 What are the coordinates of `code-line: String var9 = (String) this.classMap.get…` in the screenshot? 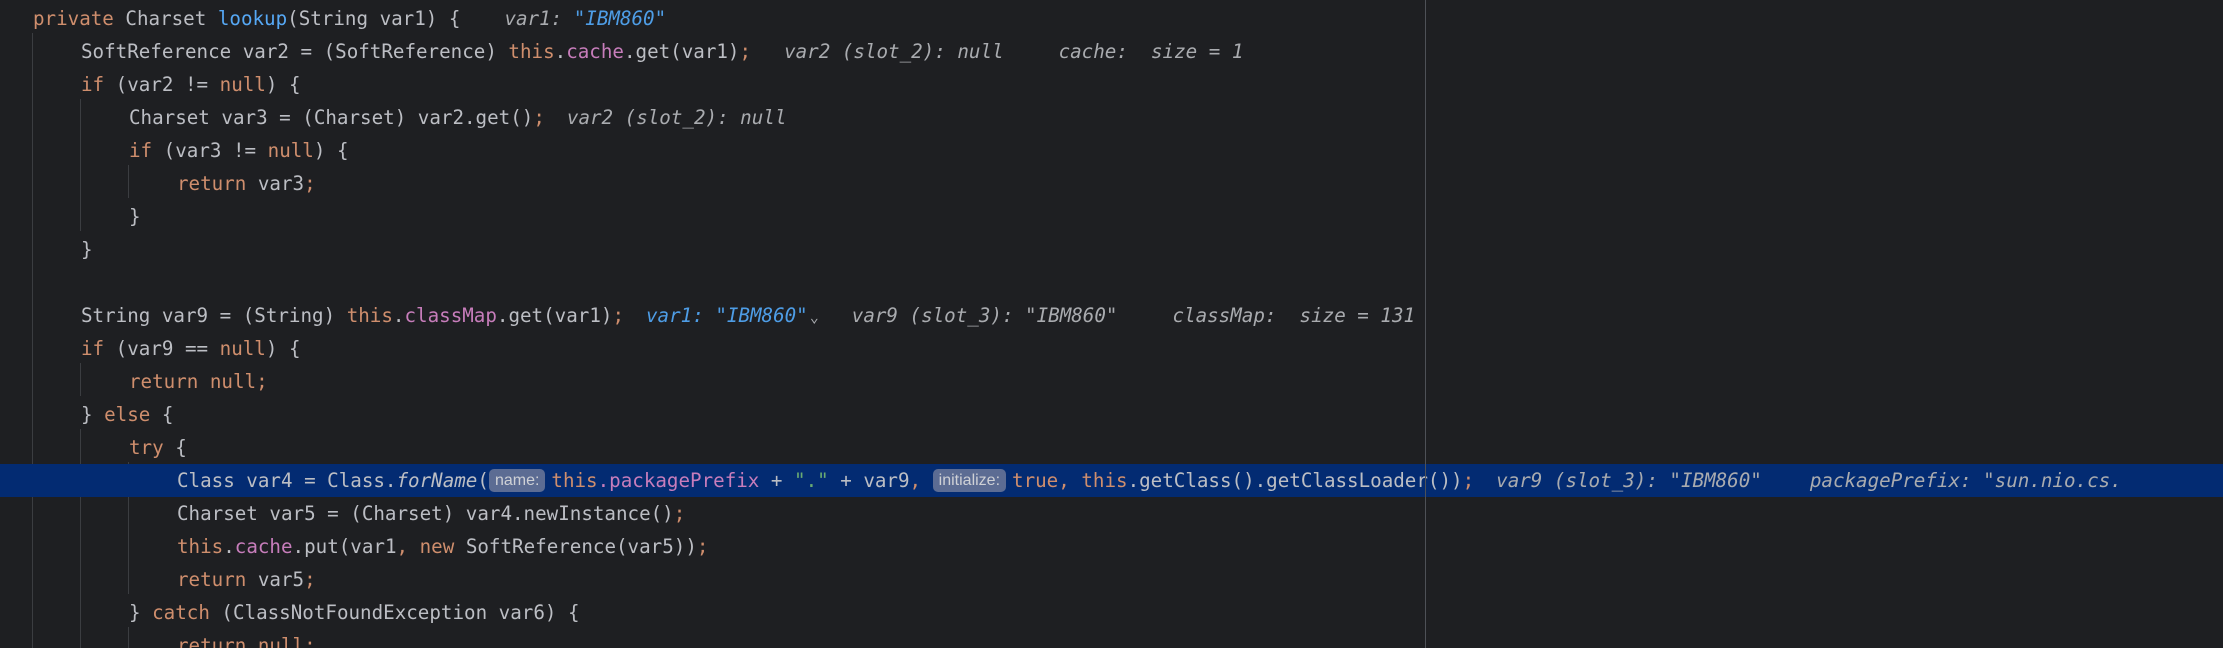 It's located at (1111, 315).